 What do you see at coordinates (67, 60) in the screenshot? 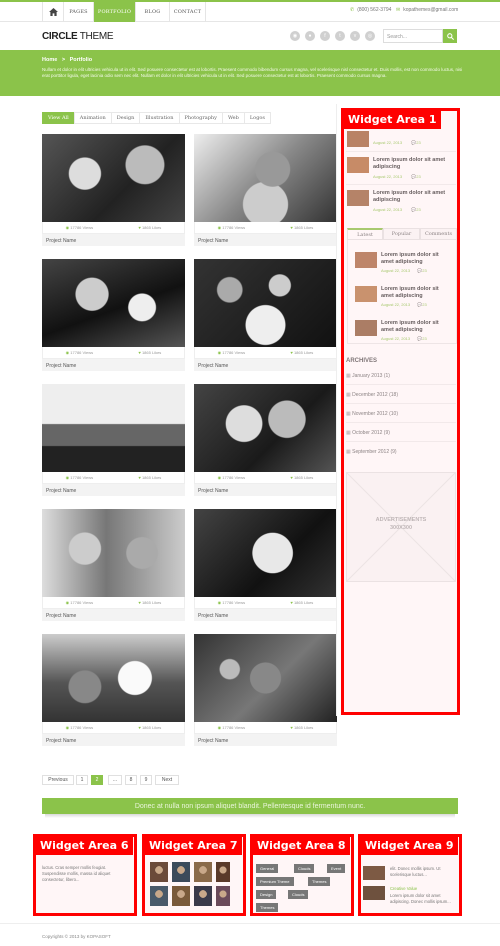
I see `breadcrumb: Home > Portfolio` at bounding box center [67, 60].